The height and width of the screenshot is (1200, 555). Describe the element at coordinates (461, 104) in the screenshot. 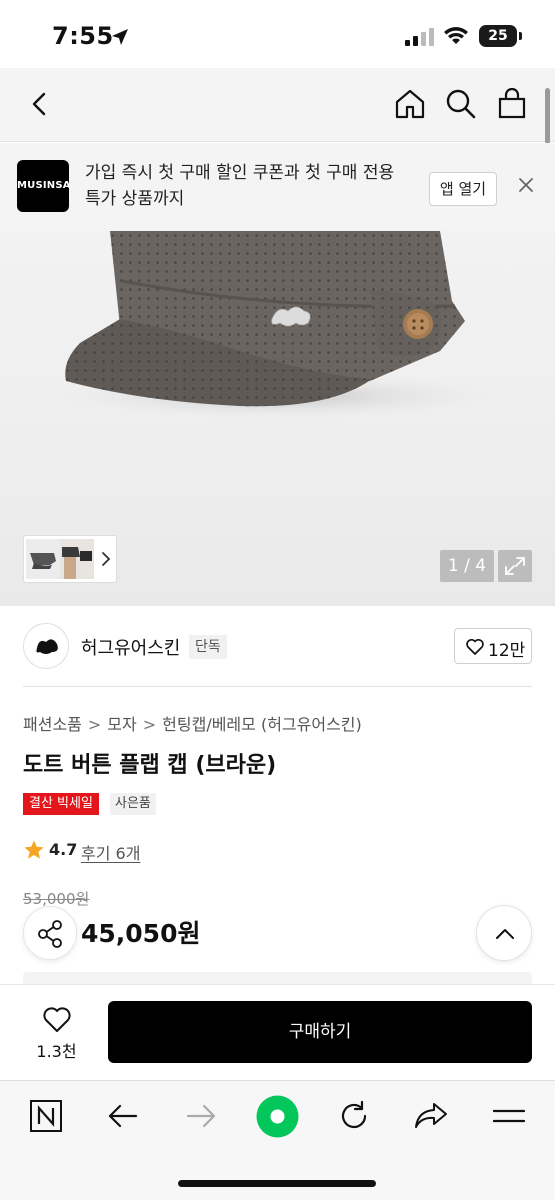

I see `search-icon` at that location.